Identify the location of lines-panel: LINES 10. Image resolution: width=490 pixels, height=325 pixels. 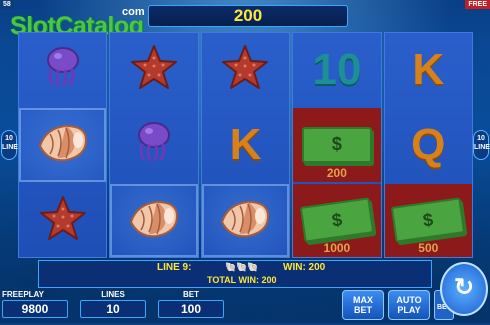
(113, 305).